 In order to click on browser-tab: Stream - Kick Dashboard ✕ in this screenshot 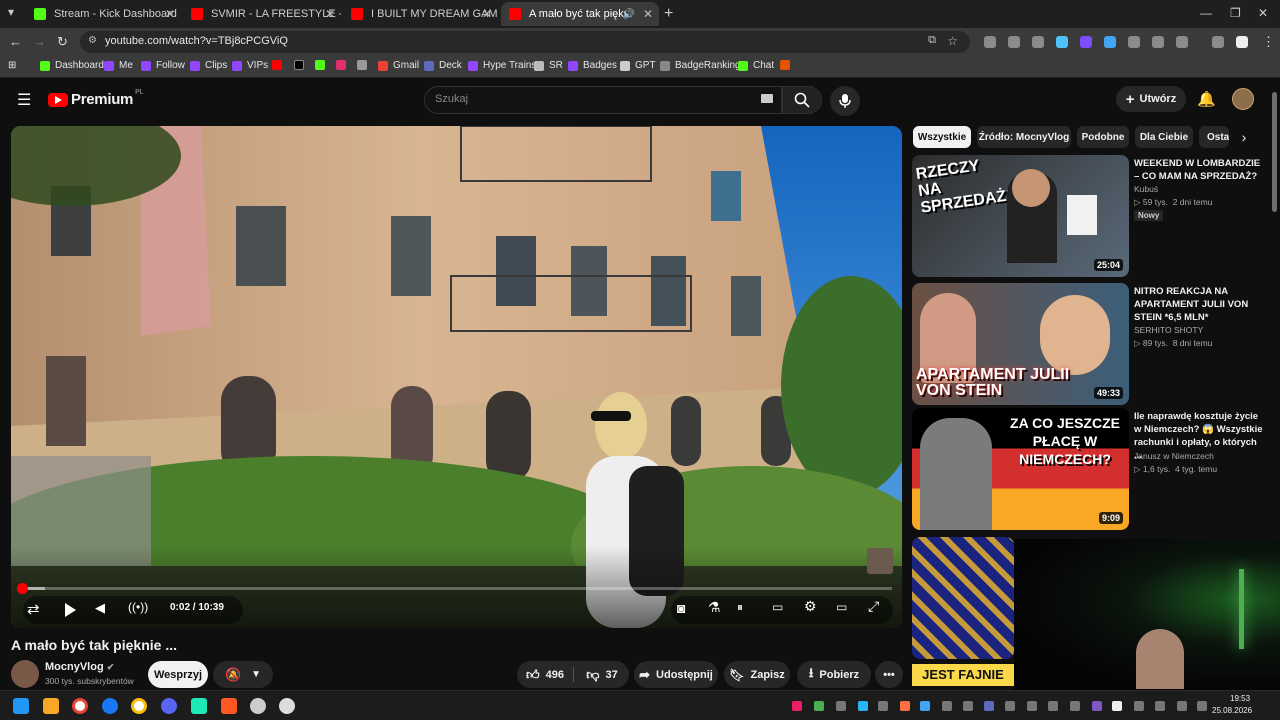, I will do `click(103, 14)`.